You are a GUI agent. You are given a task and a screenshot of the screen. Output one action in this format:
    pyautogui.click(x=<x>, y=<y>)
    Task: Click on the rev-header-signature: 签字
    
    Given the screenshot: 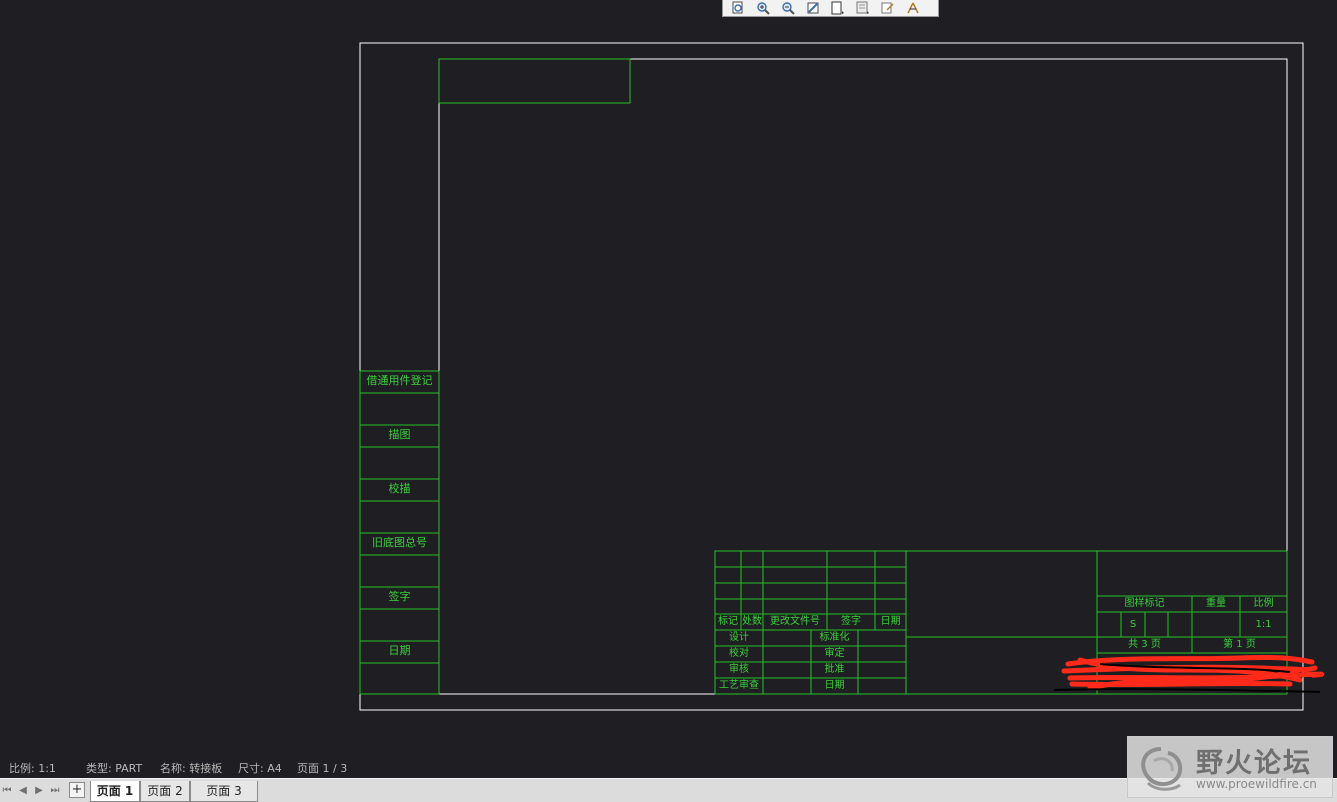 What is the action you would take?
    pyautogui.click(x=851, y=621)
    